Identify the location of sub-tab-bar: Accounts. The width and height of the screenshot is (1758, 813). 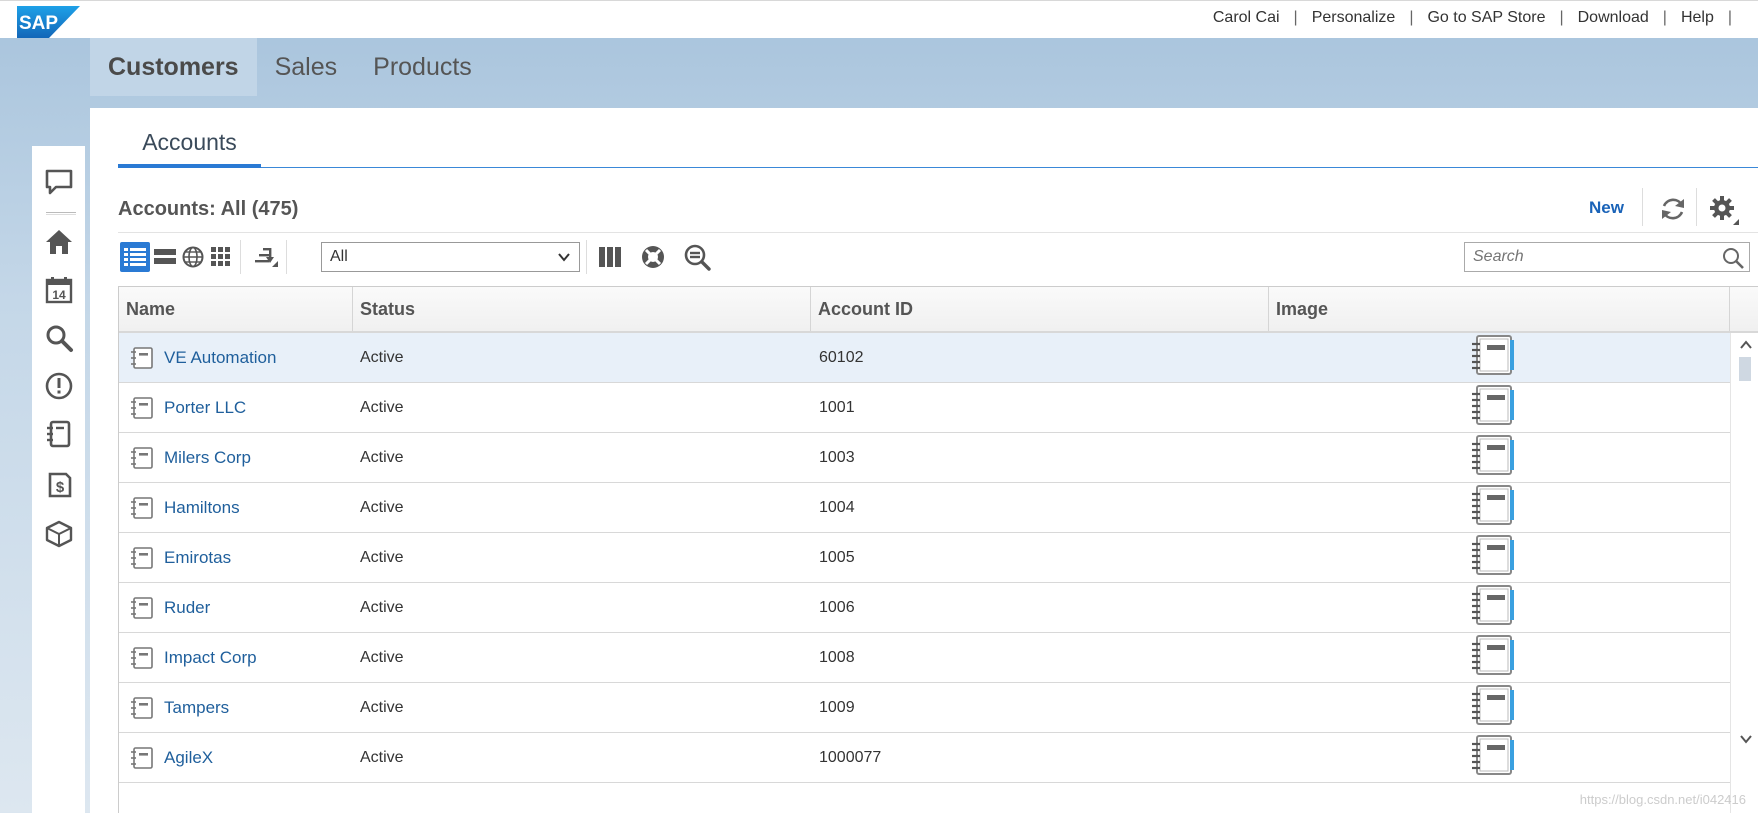
(938, 144).